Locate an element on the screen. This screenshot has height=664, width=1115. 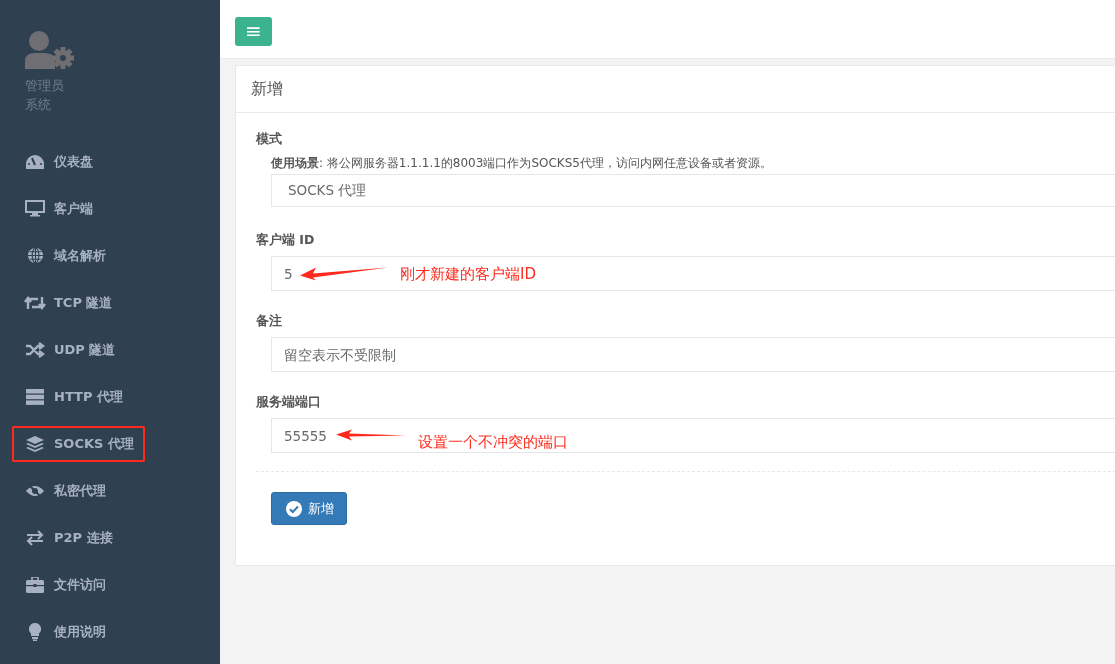
user-role: 系统 is located at coordinates (38, 105).